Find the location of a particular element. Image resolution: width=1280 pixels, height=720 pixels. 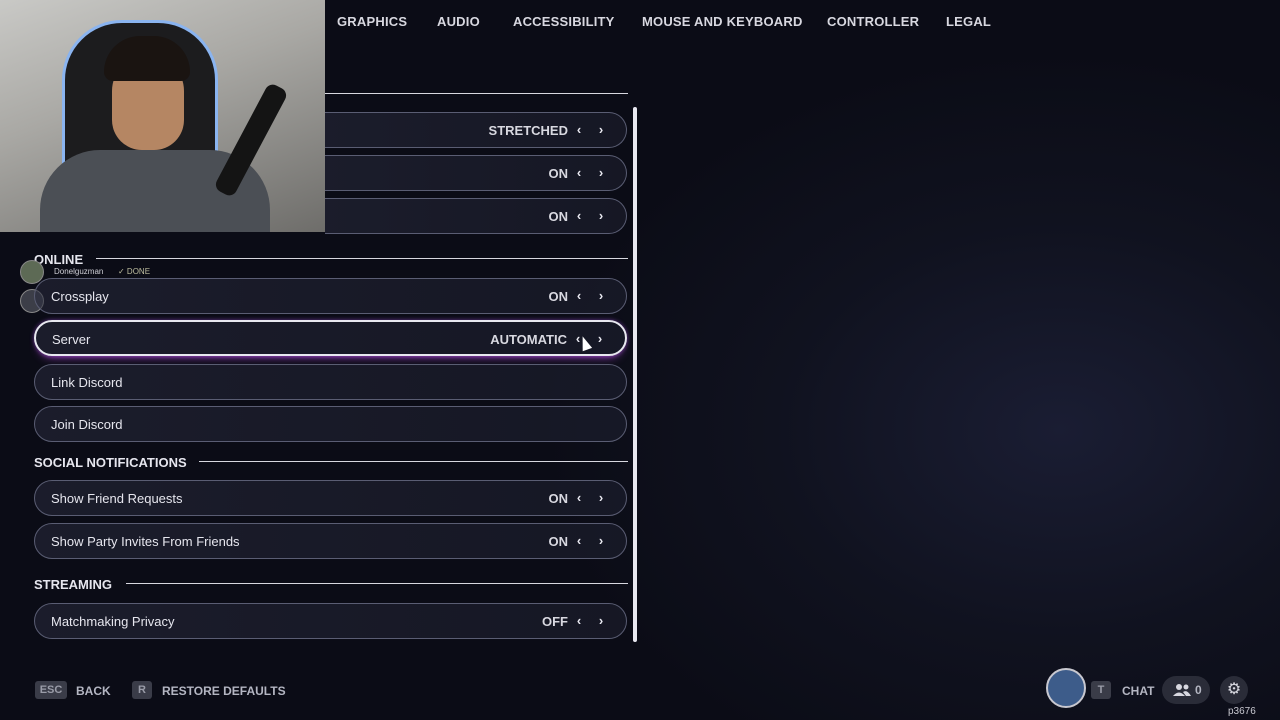

setting-label: Join Discord is located at coordinates (87, 424).